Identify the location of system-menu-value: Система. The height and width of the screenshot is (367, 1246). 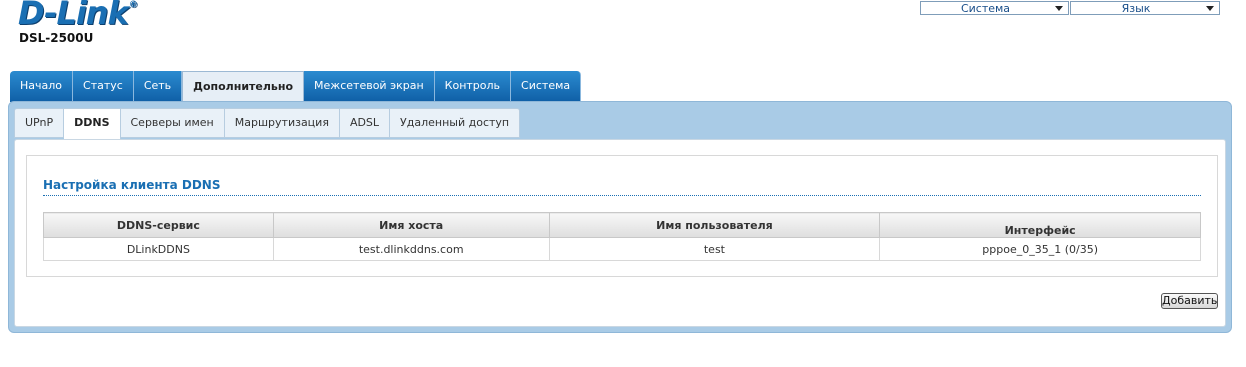
(985, 8).